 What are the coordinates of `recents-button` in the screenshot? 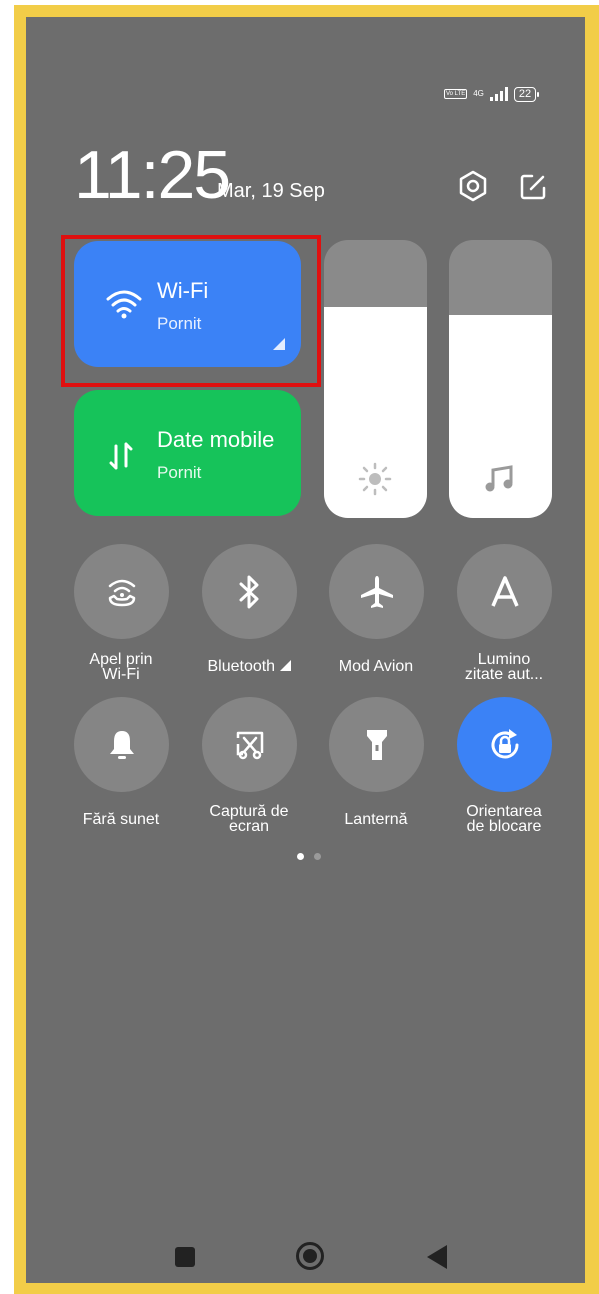 It's located at (185, 1257).